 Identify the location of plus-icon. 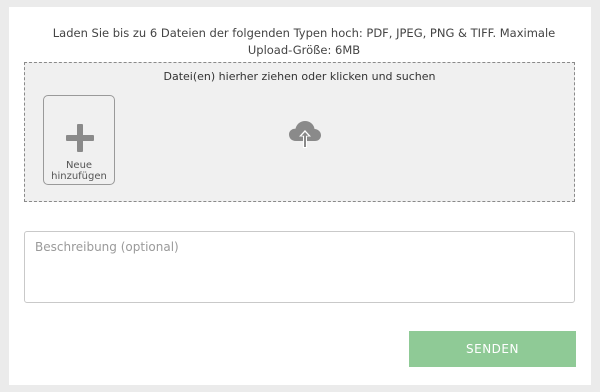
(80, 138).